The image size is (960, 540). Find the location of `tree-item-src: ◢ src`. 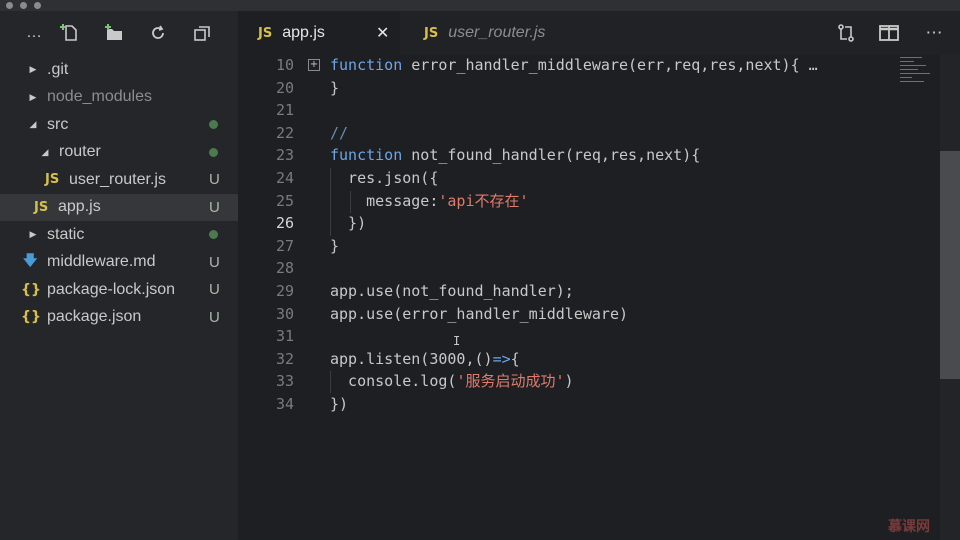

tree-item-src: ◢ src is located at coordinates (119, 124).